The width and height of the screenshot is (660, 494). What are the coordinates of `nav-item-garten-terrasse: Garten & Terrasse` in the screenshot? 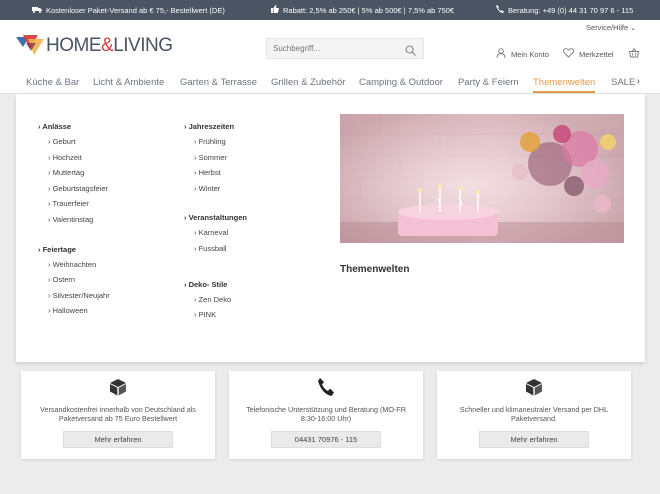 It's located at (218, 82).